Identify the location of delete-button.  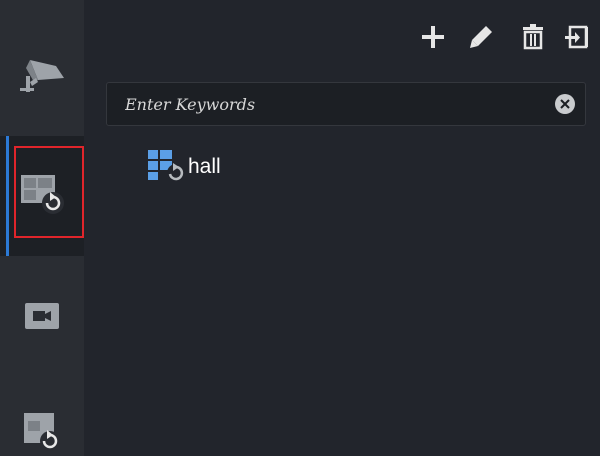
(533, 39).